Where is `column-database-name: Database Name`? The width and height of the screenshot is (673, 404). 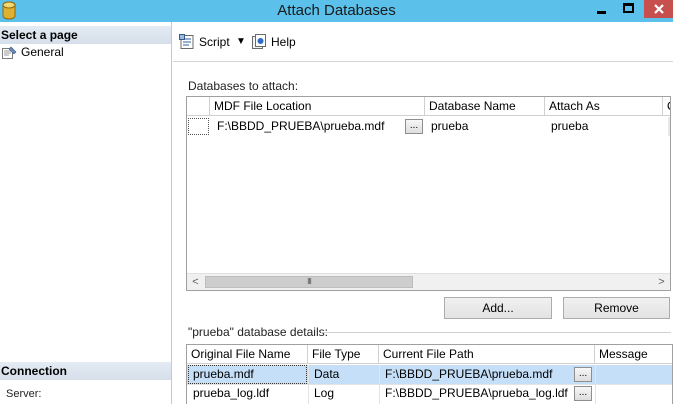
column-database-name: Database Name is located at coordinates (485, 106).